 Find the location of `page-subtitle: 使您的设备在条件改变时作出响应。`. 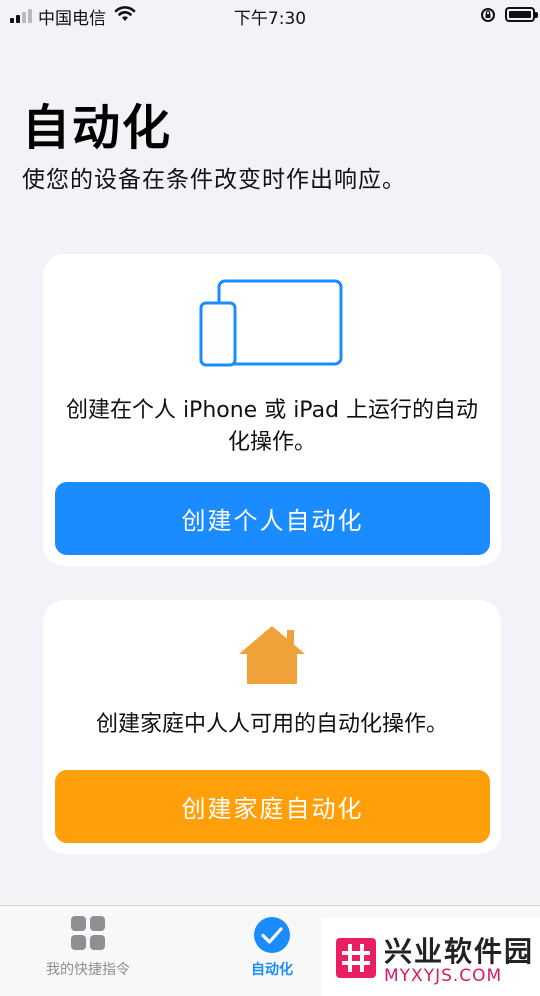

page-subtitle: 使您的设备在条件改变时作出响应。 is located at coordinates (214, 180).